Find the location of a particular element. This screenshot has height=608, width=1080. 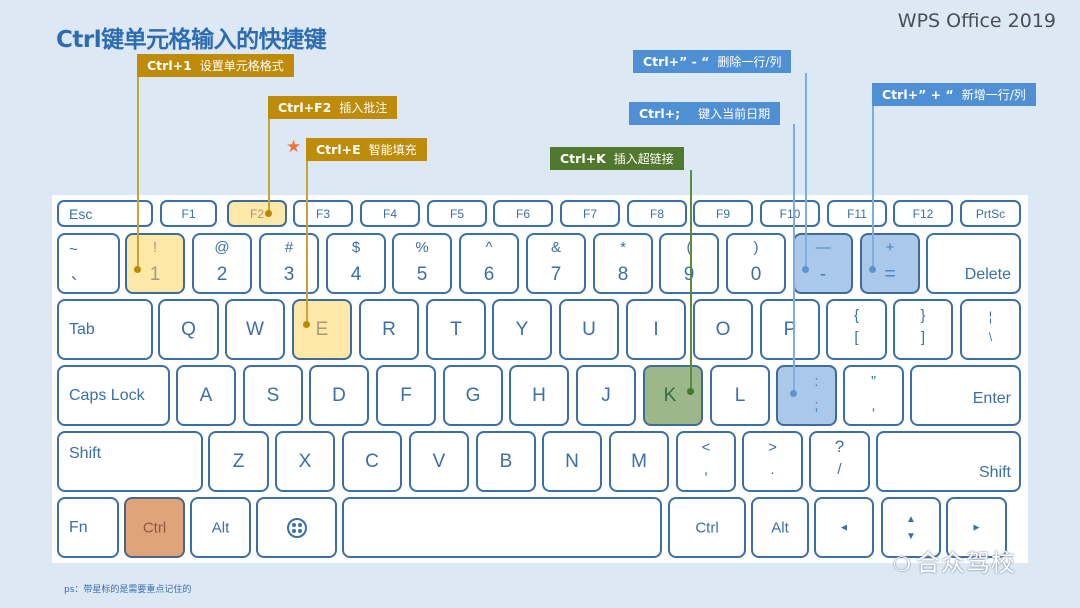

arrow-down-icon: ▼ is located at coordinates (911, 536).